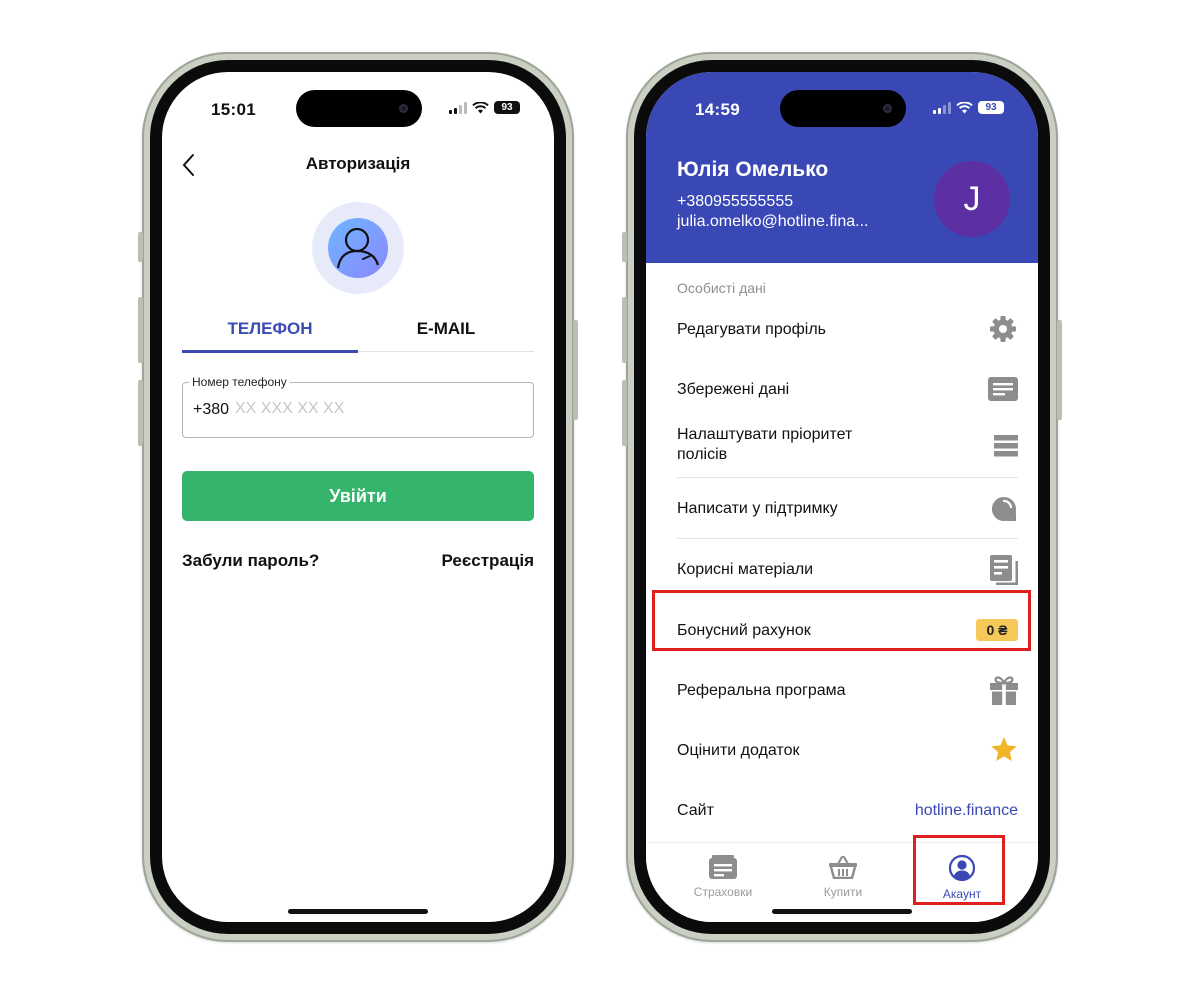 This screenshot has width=1200, height=994. What do you see at coordinates (847, 332) in the screenshot?
I see `menu-item-edit-profile: Редагувати профіль` at bounding box center [847, 332].